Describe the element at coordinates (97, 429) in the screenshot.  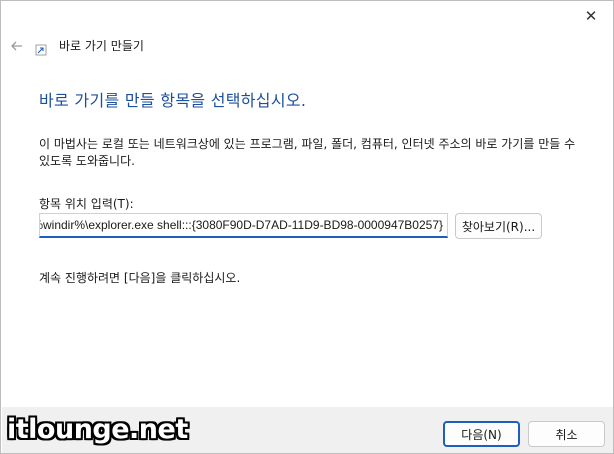
I see `watermark: itlounge.net` at that location.